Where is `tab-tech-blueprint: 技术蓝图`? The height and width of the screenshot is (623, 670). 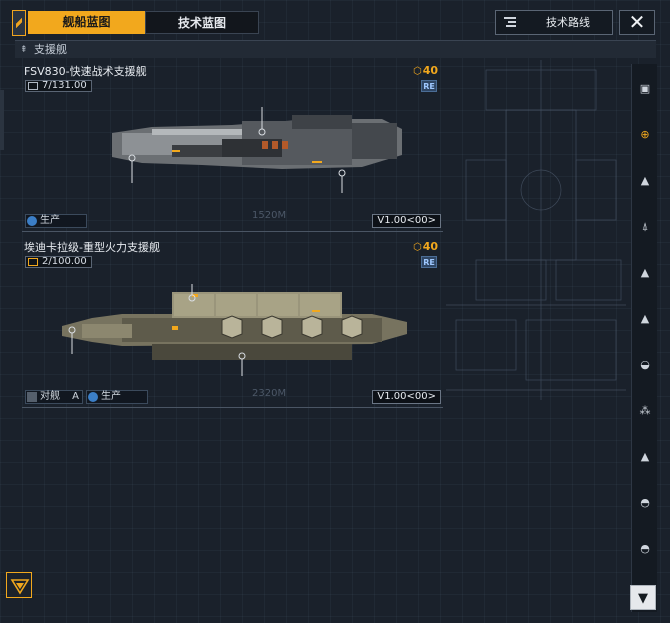 tab-tech-blueprint: 技术蓝图 is located at coordinates (202, 22).